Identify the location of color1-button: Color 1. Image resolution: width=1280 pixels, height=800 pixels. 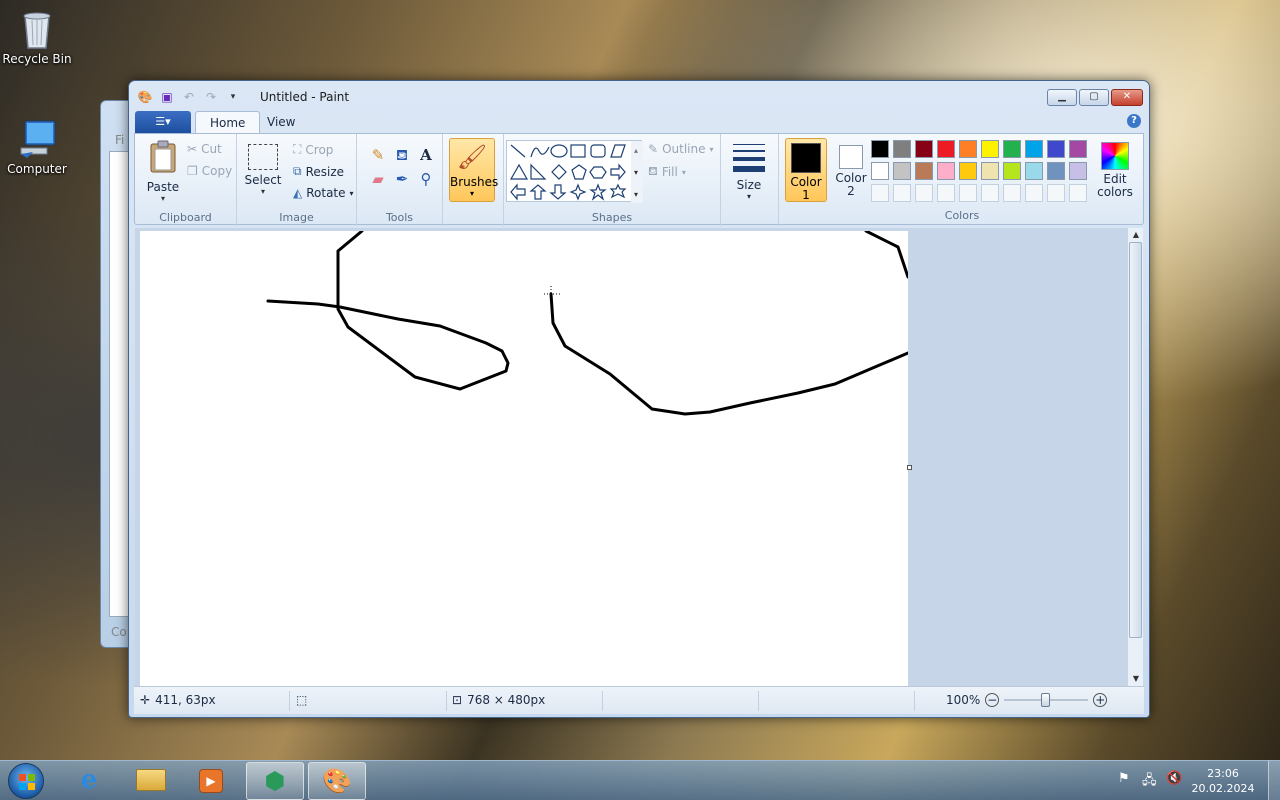
(806, 170).